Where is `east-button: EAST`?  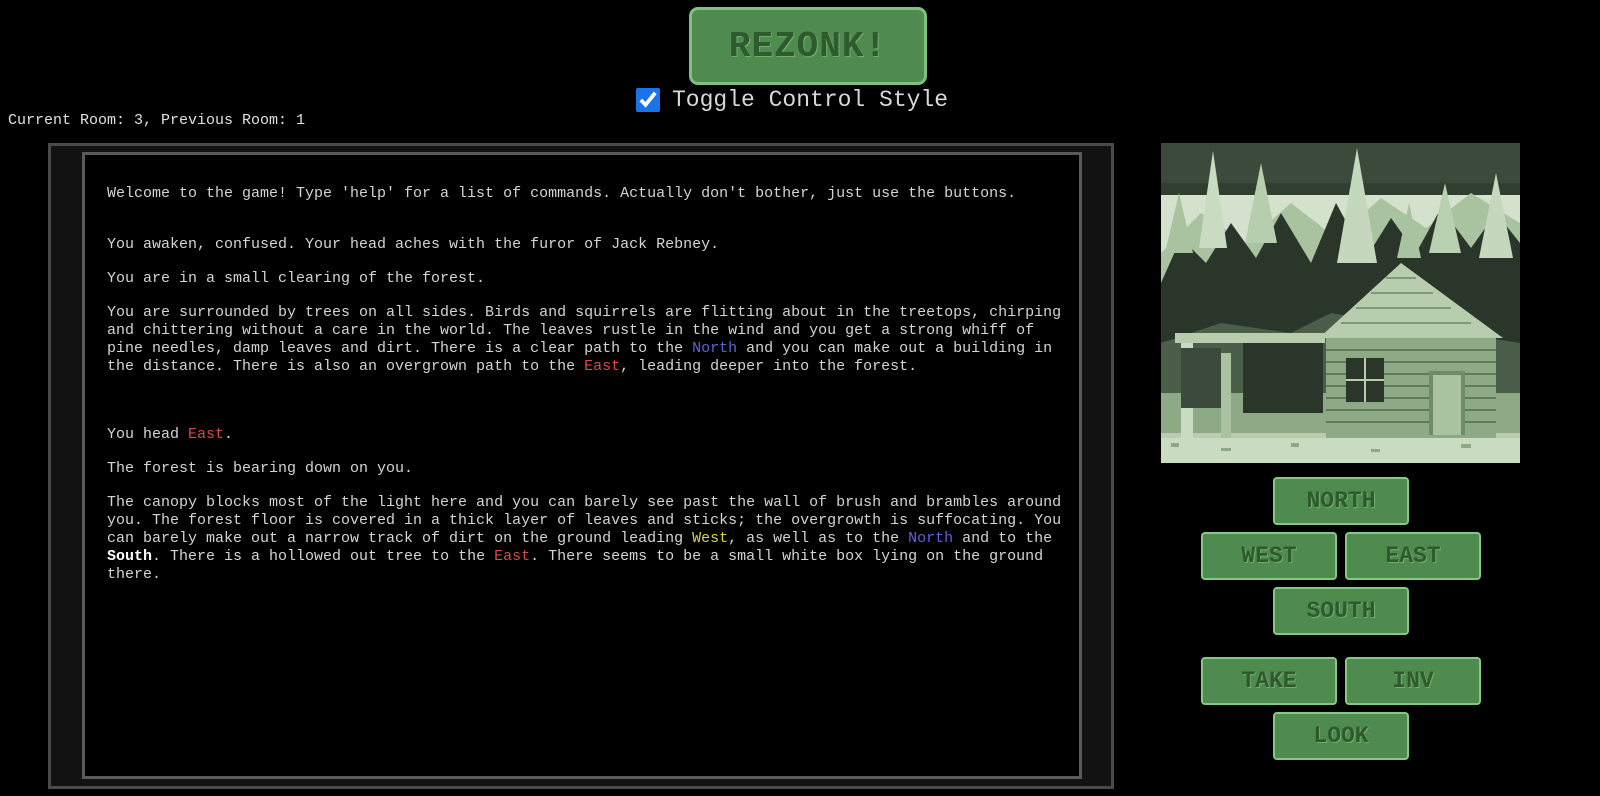 east-button: EAST is located at coordinates (1413, 556).